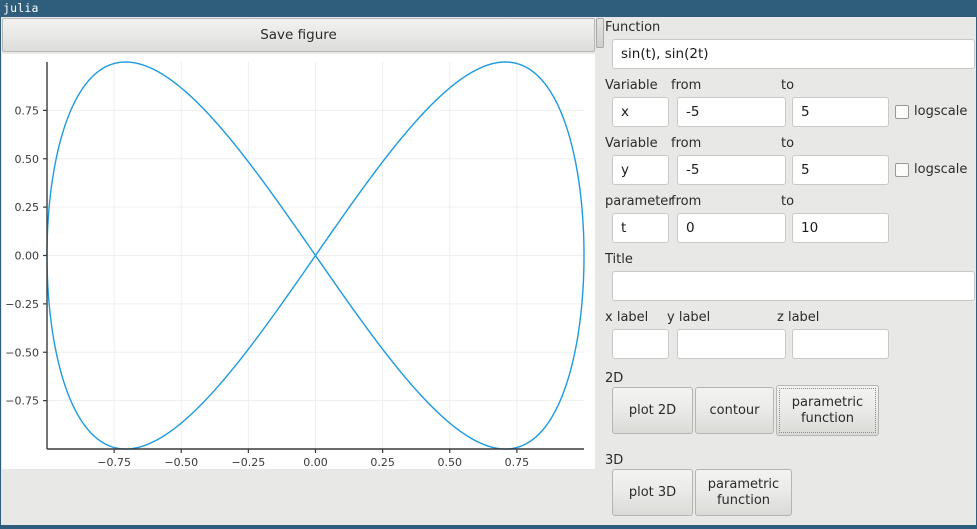 Image resolution: width=977 pixels, height=529 pixels. What do you see at coordinates (793, 54) in the screenshot?
I see `function-input` at bounding box center [793, 54].